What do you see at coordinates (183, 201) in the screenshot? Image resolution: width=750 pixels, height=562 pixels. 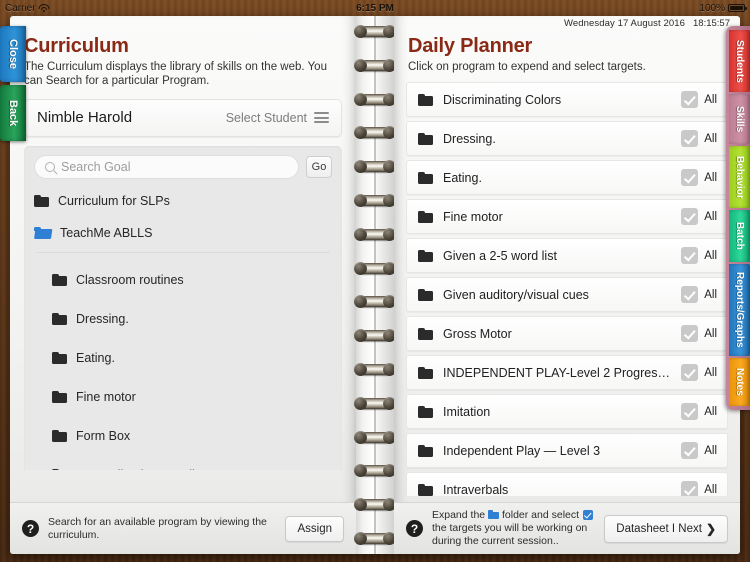 I see `list-item-curriculum-for-slps: Curriculum for SLPs` at bounding box center [183, 201].